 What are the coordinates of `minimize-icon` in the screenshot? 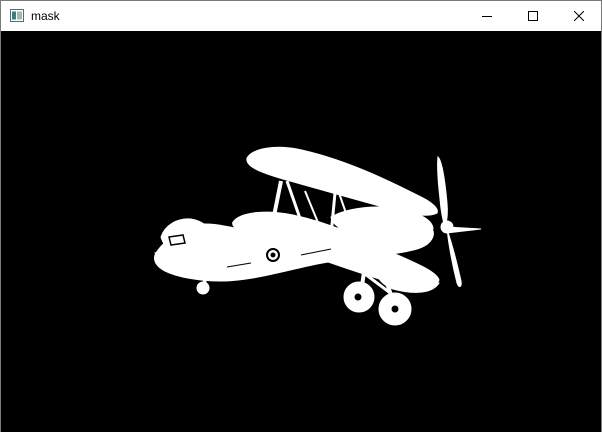 It's located at (487, 16).